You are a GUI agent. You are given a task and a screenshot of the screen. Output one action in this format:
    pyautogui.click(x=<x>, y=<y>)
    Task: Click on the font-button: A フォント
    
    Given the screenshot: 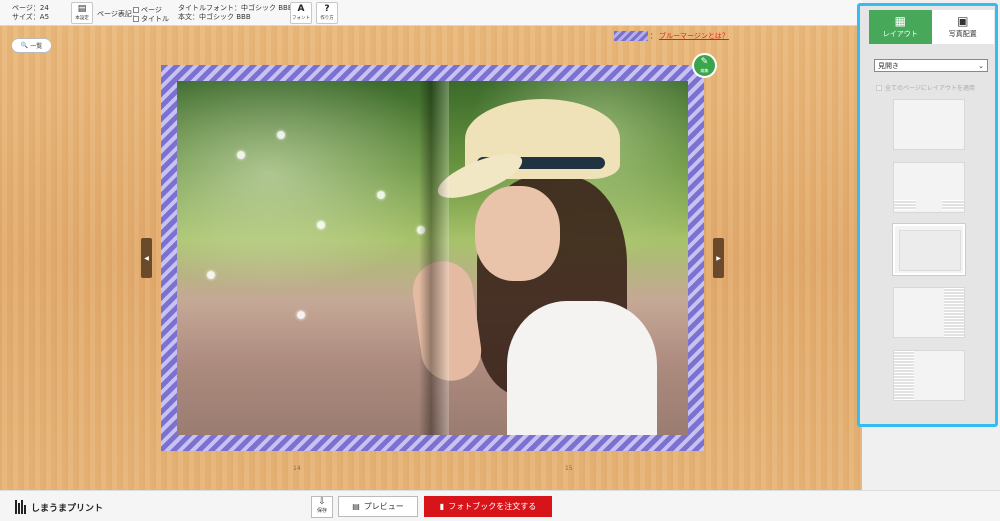 What is the action you would take?
    pyautogui.click(x=301, y=13)
    